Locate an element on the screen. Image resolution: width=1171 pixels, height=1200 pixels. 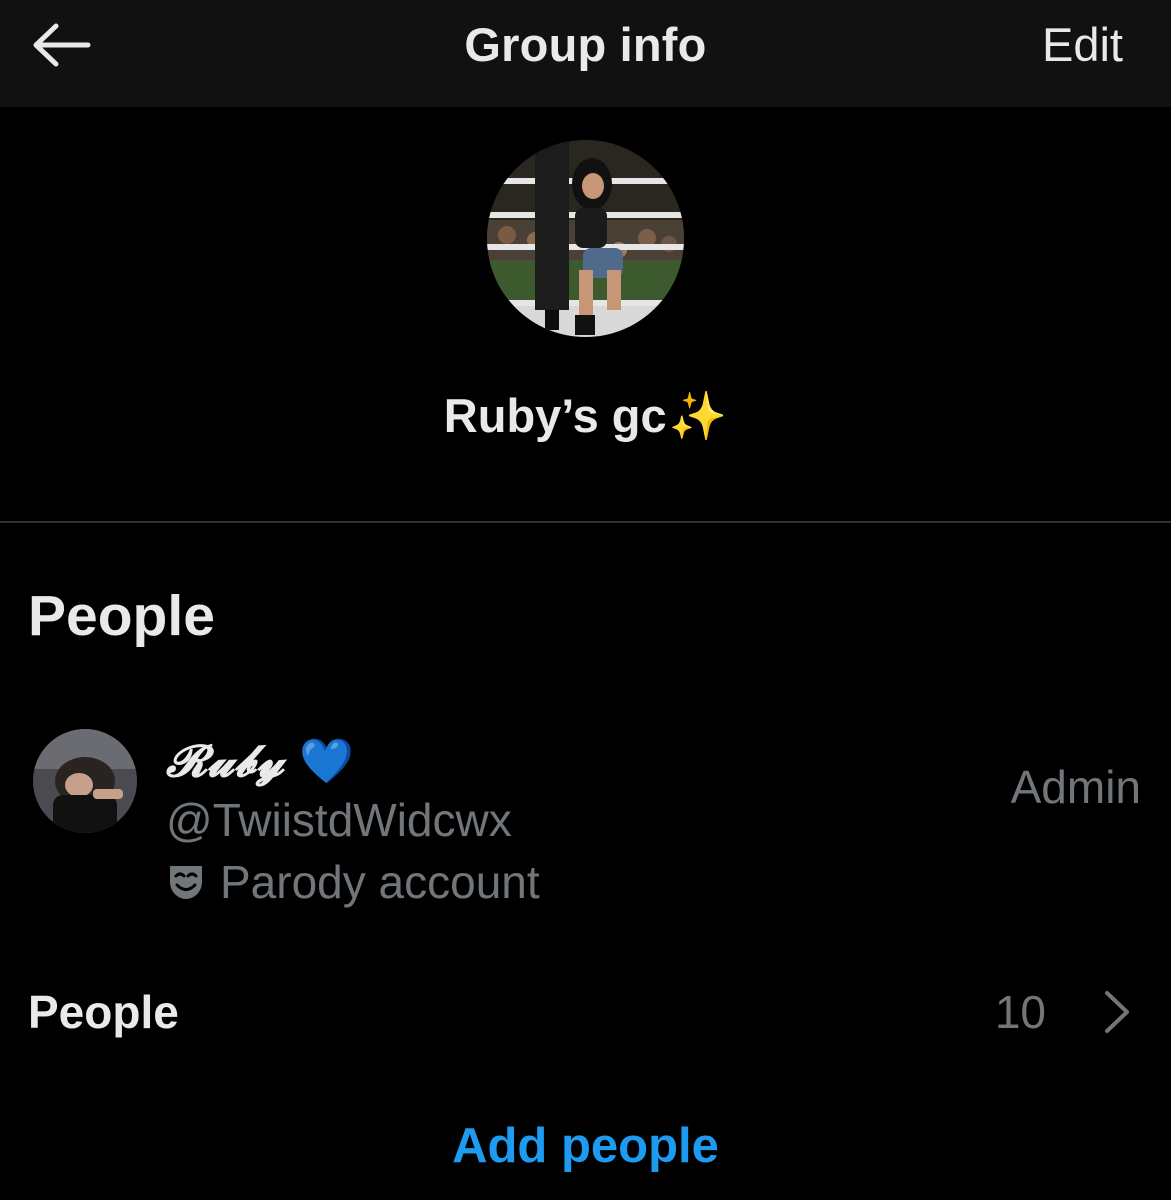
avatar is located at coordinates (85, 781).